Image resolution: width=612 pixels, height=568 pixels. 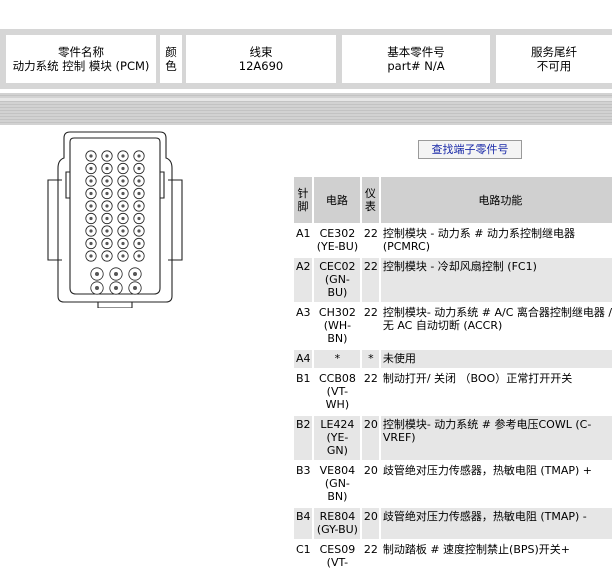 I want to click on pin-cell: A1, so click(x=303, y=240).